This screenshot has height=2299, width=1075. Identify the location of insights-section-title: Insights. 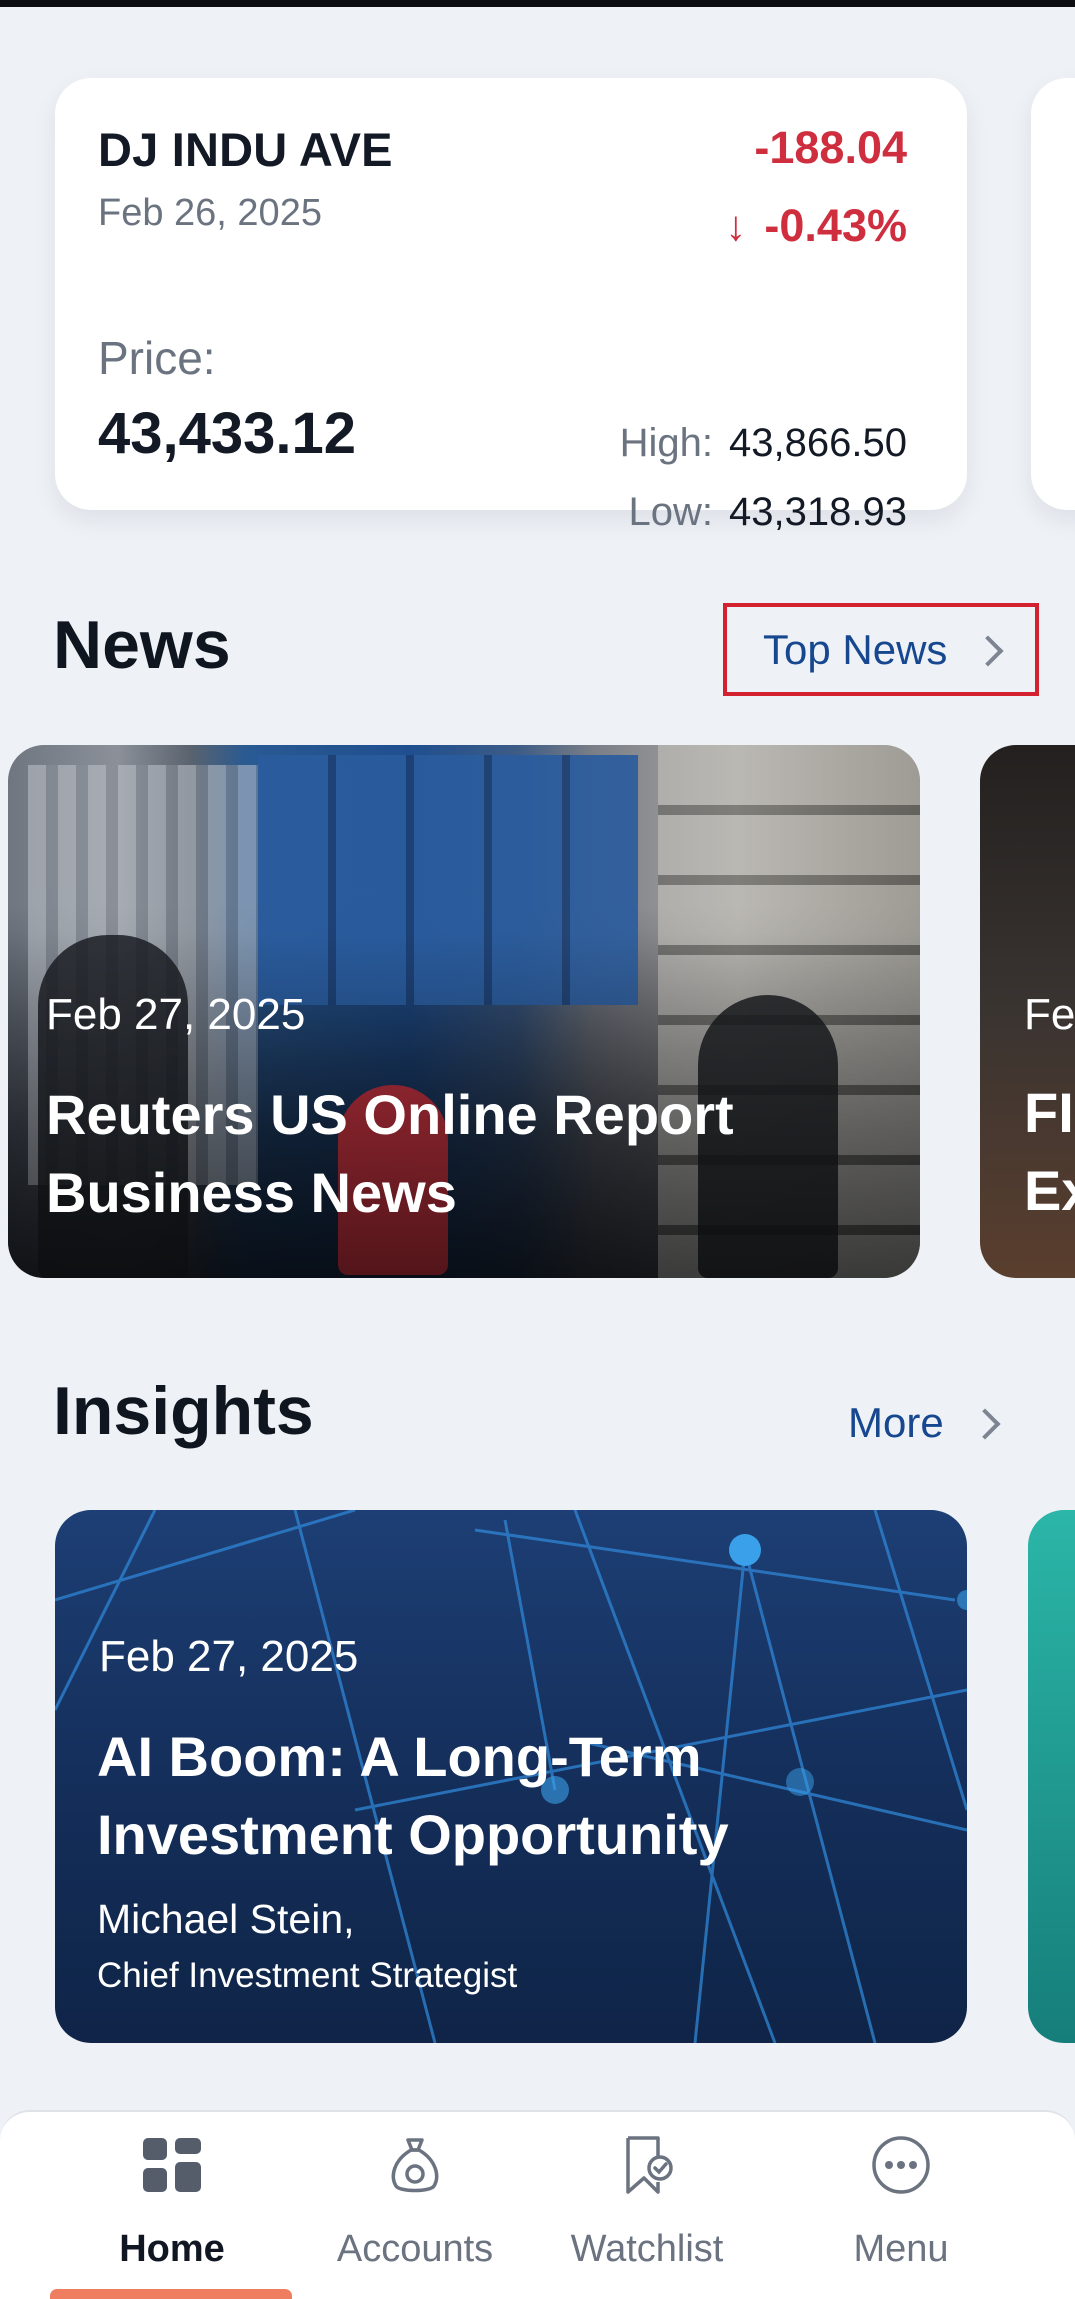
(183, 1411).